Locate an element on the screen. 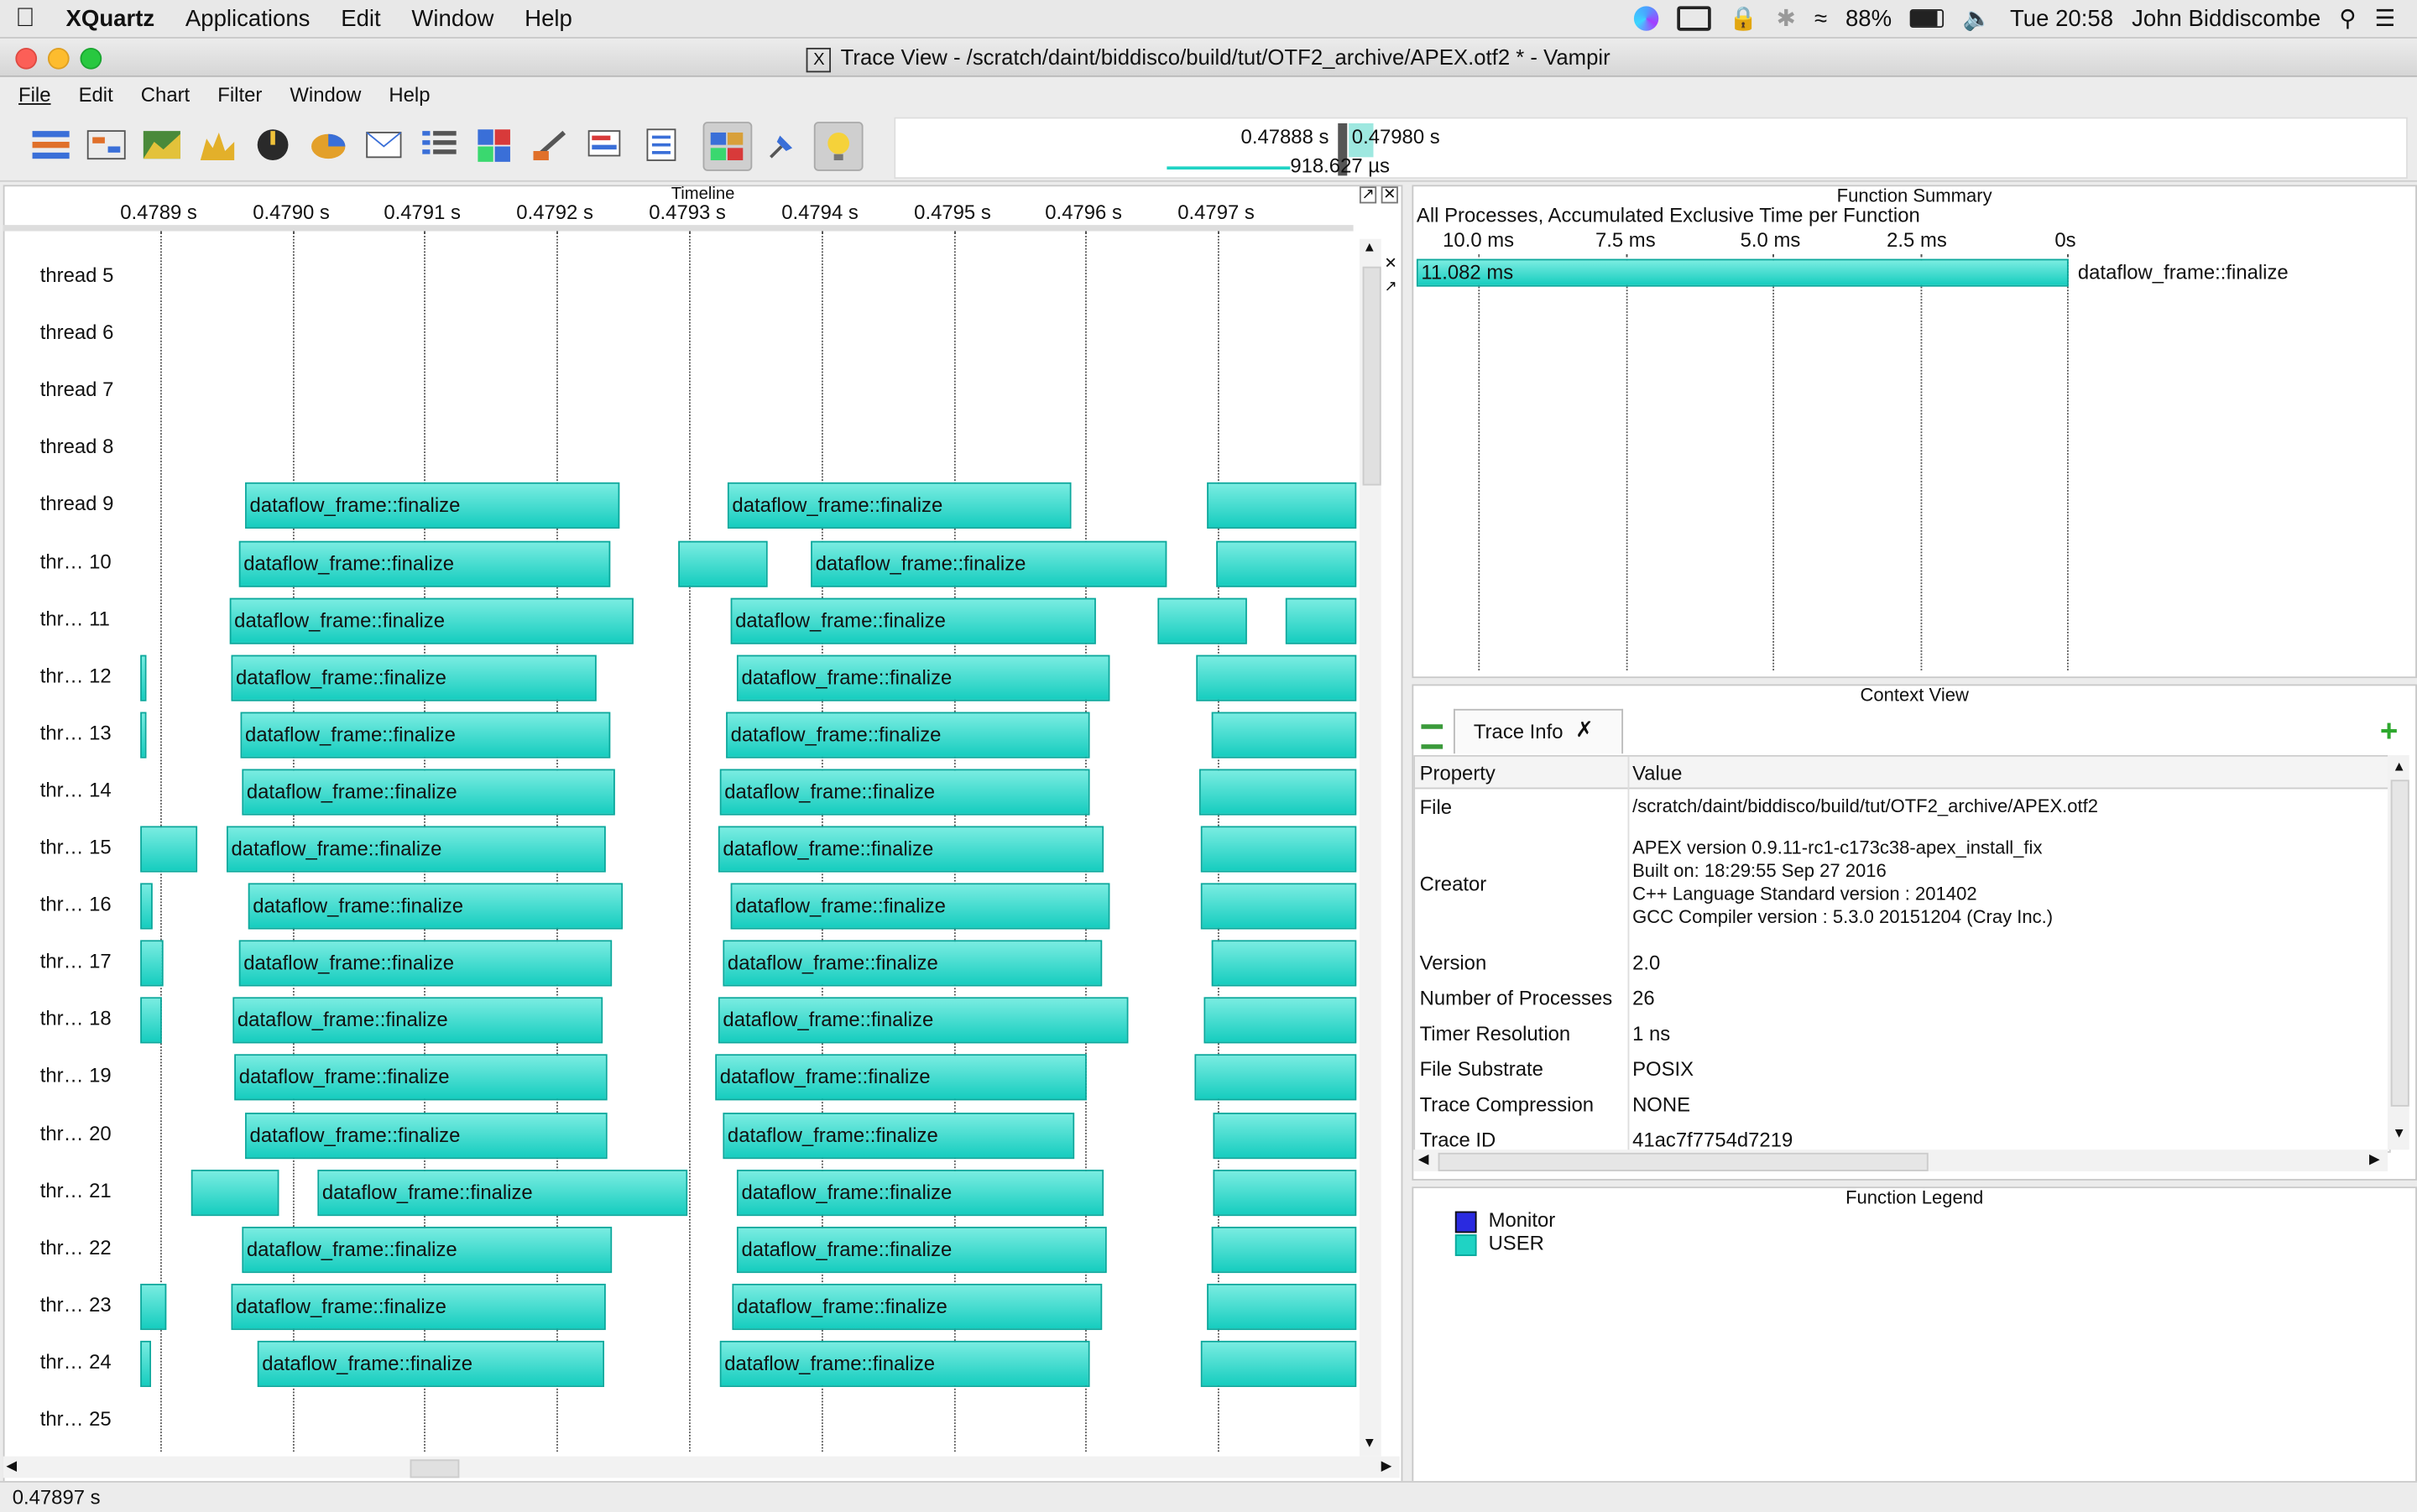  undock-icon: ↗ is located at coordinates (1368, 195).